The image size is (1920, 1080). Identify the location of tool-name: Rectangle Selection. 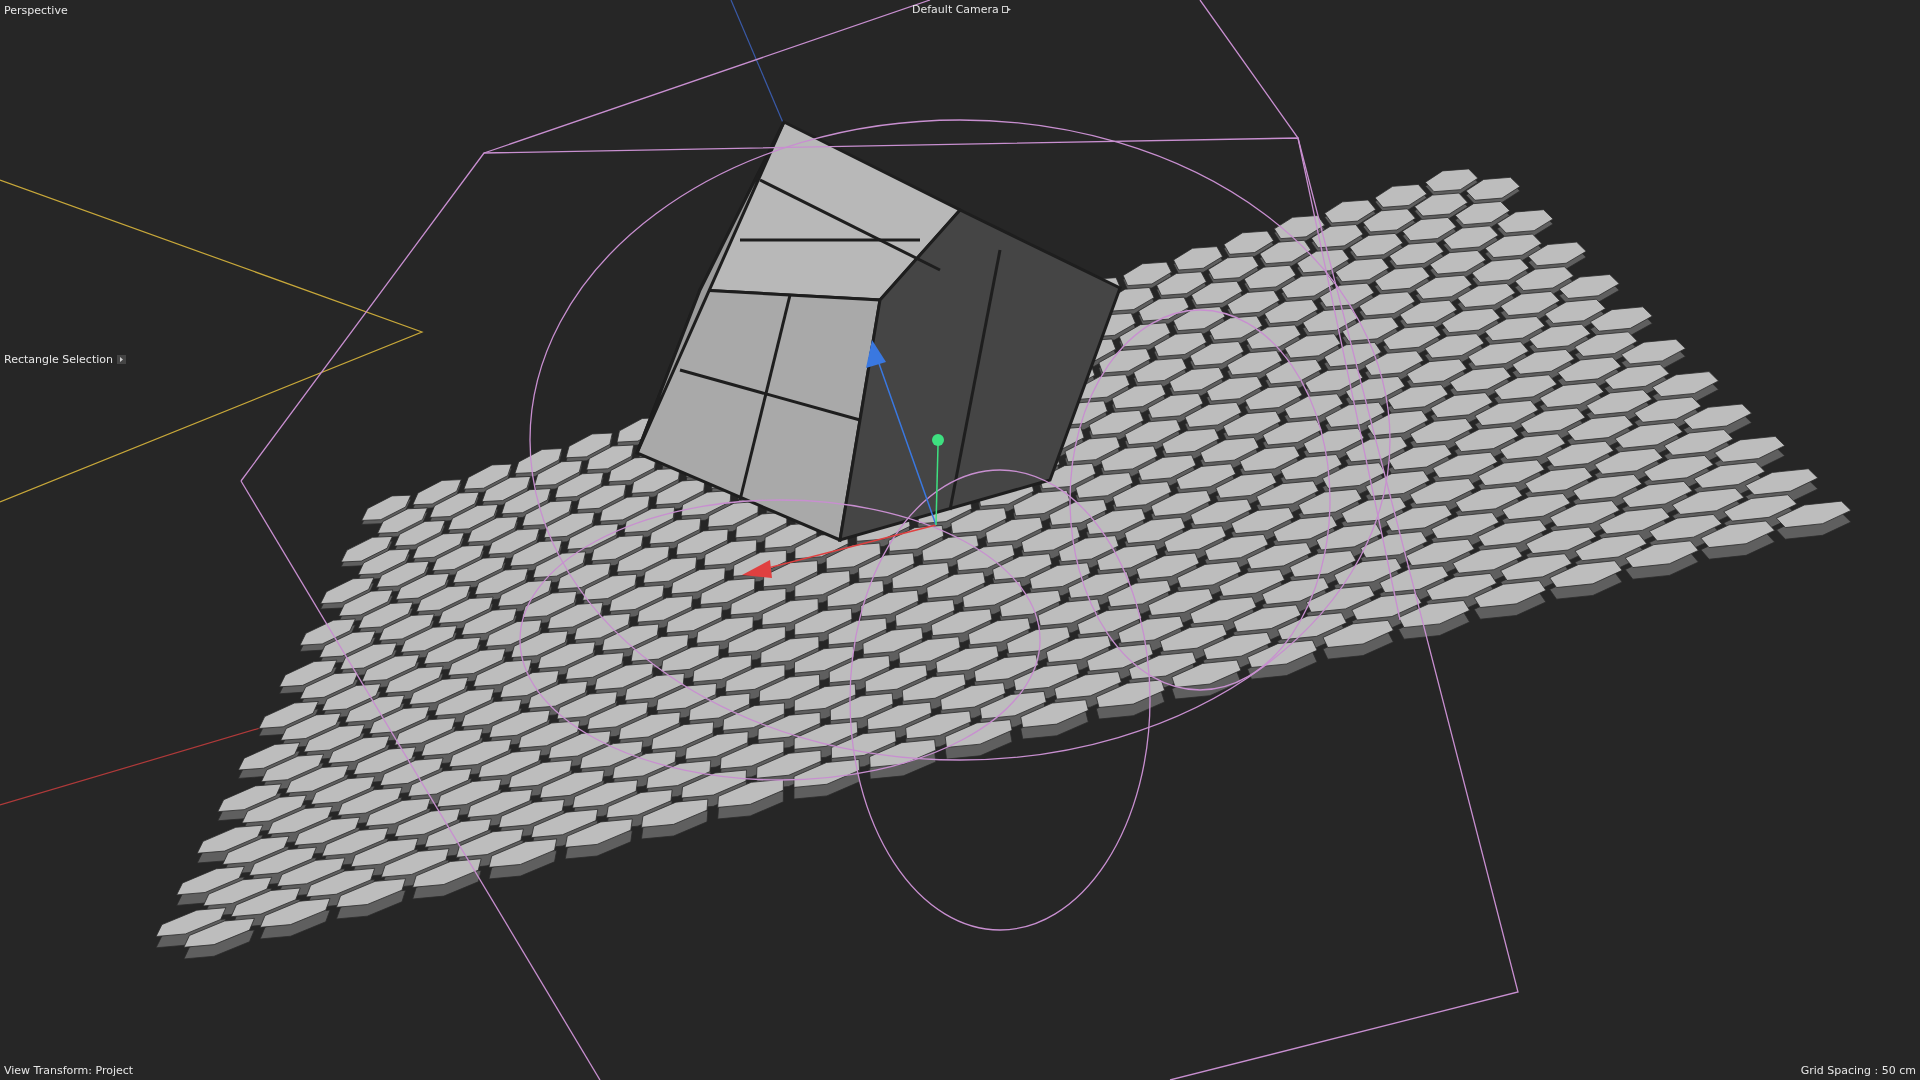
(58, 359).